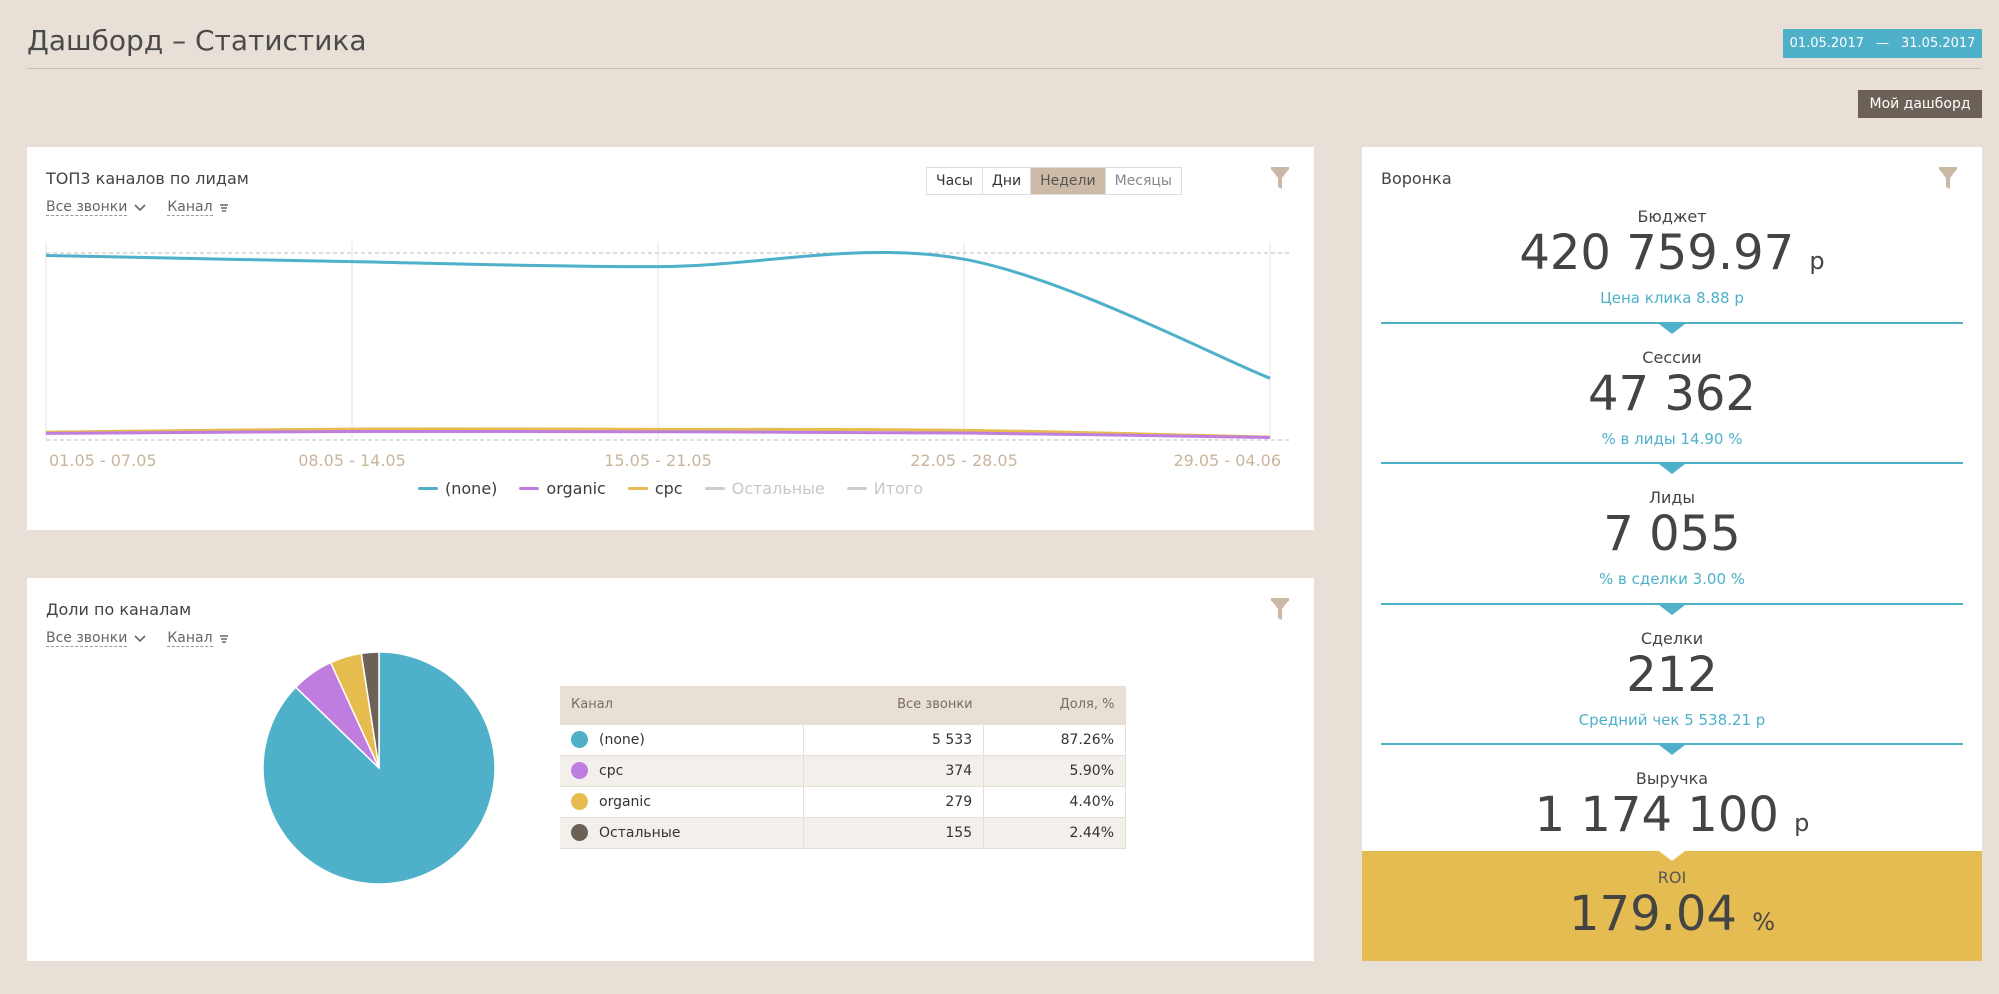  Describe the element at coordinates (894, 770) in the screenshot. I see `cell-calls: 374` at that location.